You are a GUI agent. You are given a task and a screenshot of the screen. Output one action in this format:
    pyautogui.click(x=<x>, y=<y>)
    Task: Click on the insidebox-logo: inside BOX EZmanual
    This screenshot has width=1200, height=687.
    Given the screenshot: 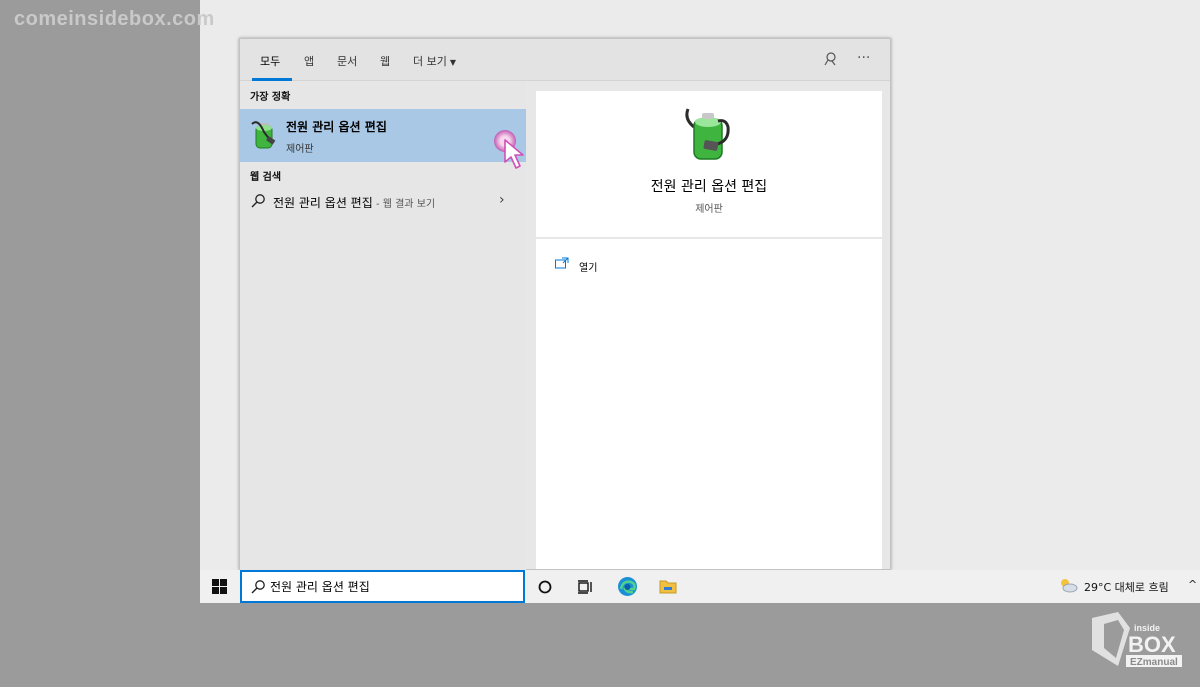 What is the action you would take?
    pyautogui.click(x=1137, y=640)
    